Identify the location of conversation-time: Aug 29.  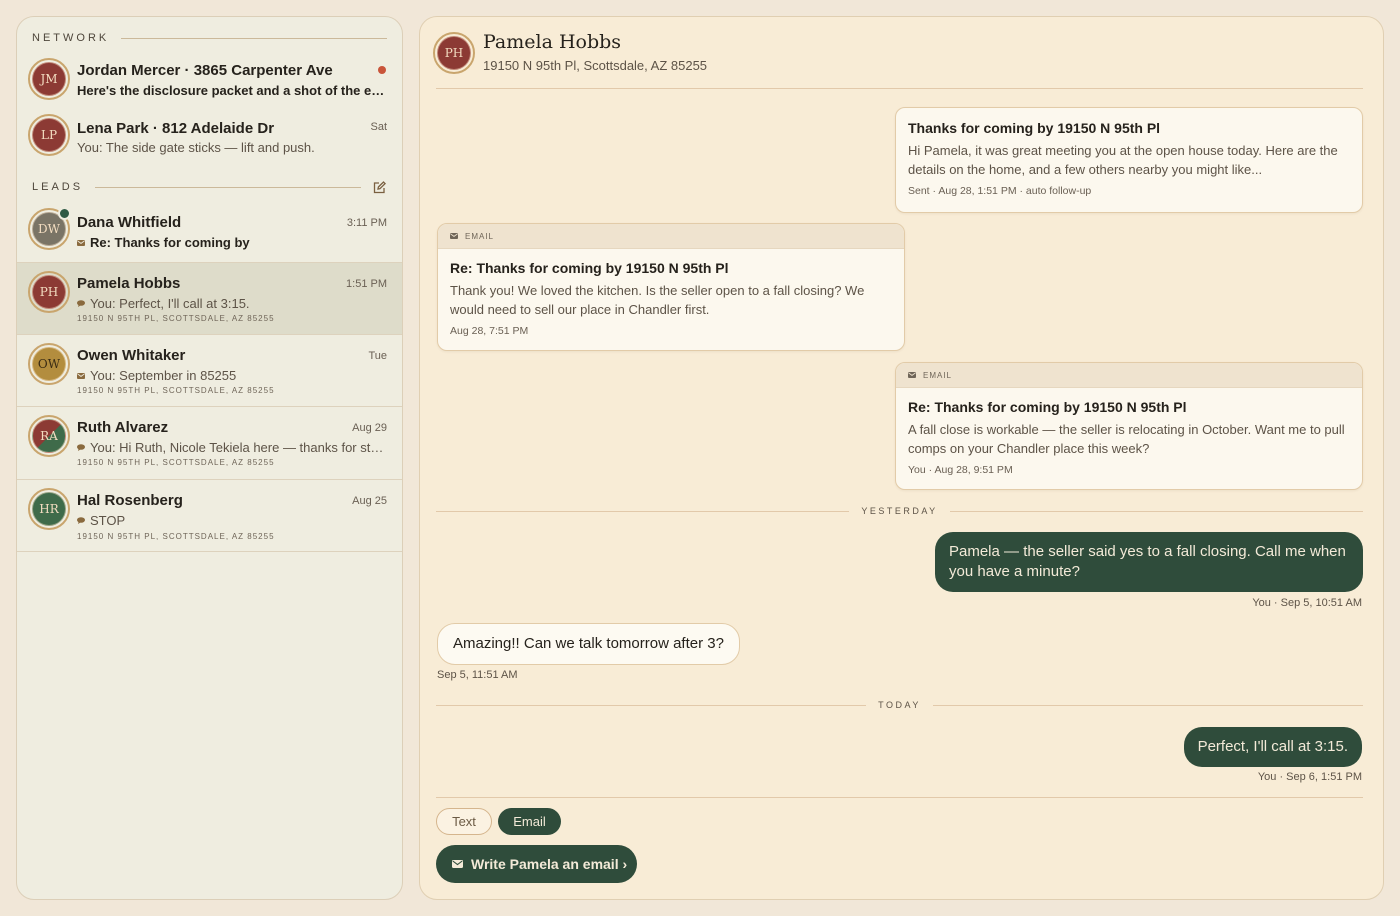
(369, 428).